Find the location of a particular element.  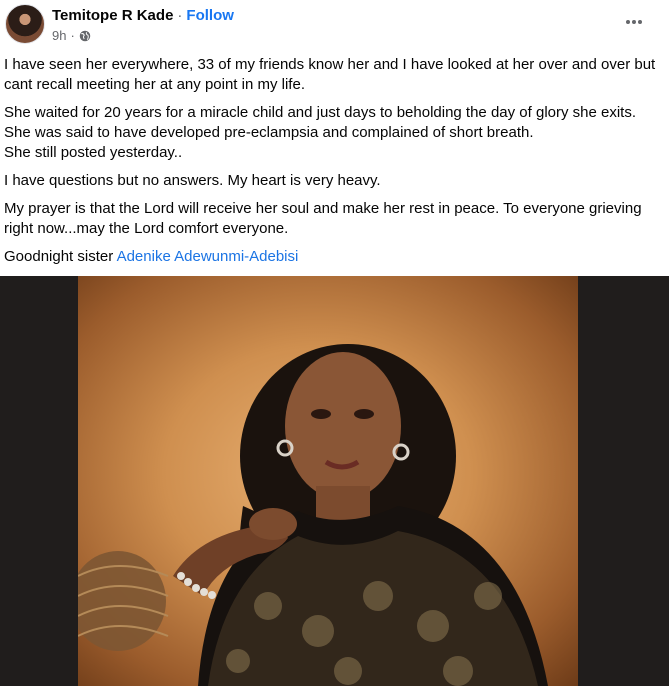

post-meta: 9h · is located at coordinates (71, 35).